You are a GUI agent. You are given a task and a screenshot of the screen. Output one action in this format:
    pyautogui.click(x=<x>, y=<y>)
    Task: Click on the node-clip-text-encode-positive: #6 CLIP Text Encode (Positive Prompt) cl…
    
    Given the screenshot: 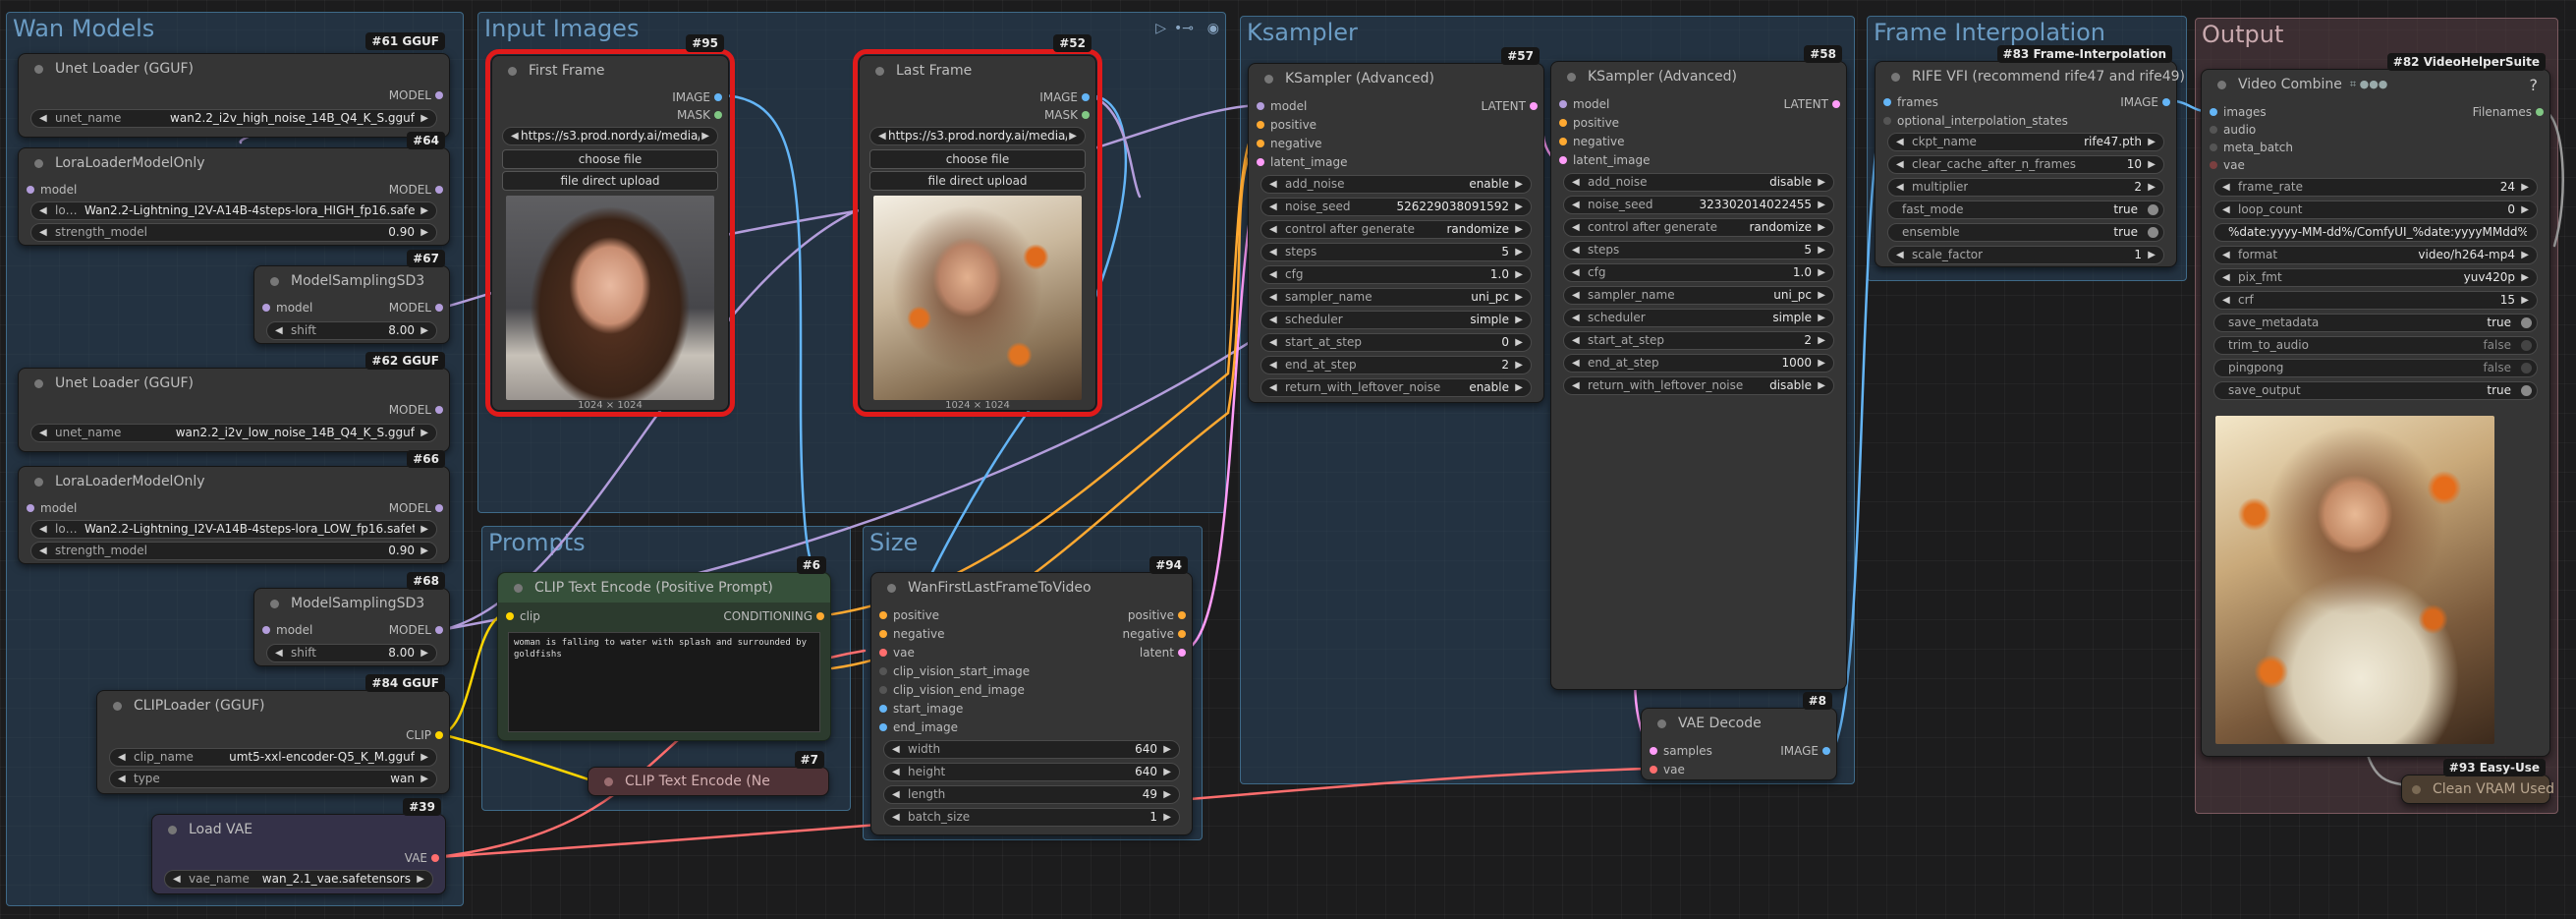 What is the action you would take?
    pyautogui.click(x=664, y=648)
    